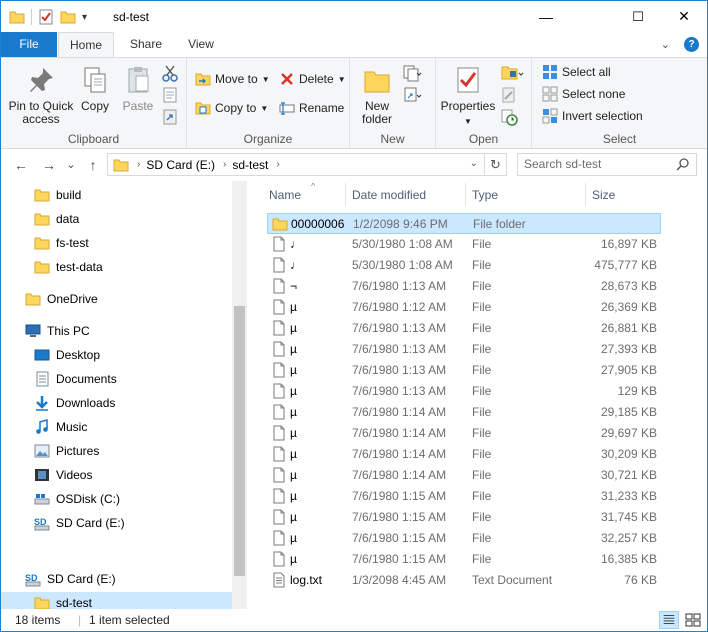 The width and height of the screenshot is (708, 632). I want to click on search-box, so click(607, 164).